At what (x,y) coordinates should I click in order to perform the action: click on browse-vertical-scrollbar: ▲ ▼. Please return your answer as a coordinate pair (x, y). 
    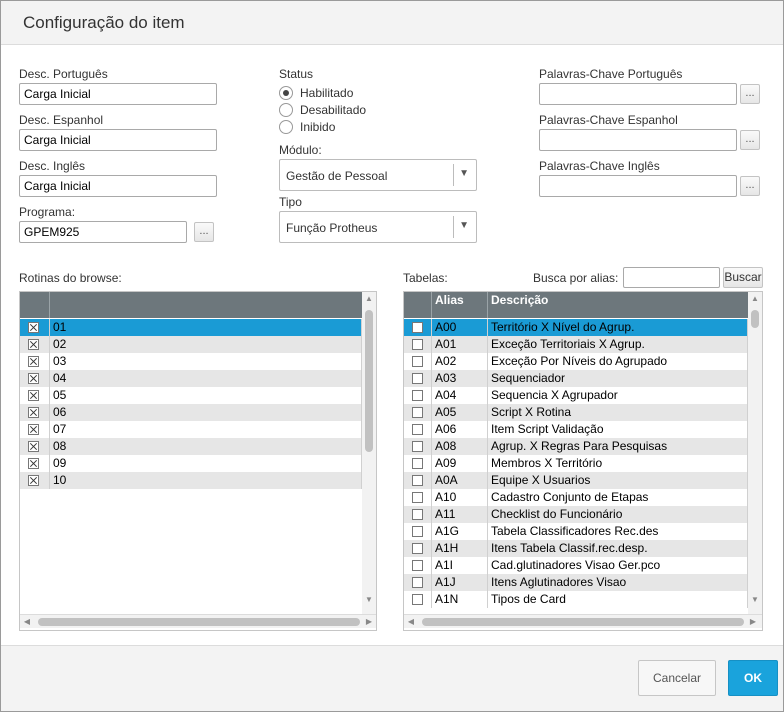
    Looking at the image, I should click on (369, 453).